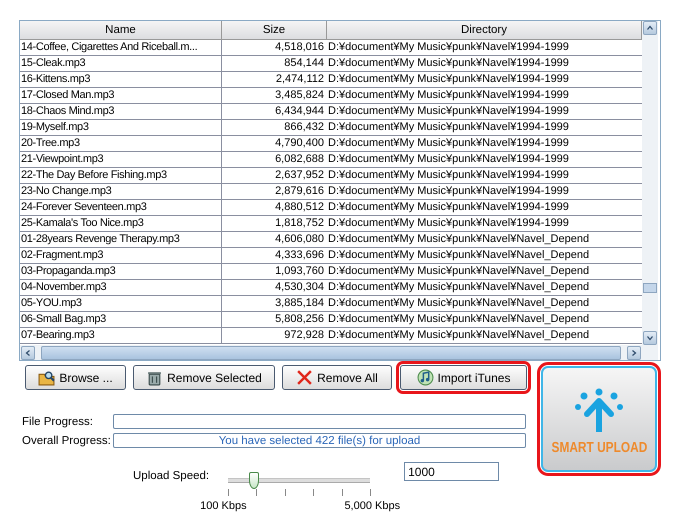  What do you see at coordinates (121, 159) in the screenshot?
I see `table-cell: 21-Viewpoint.mp3` at bounding box center [121, 159].